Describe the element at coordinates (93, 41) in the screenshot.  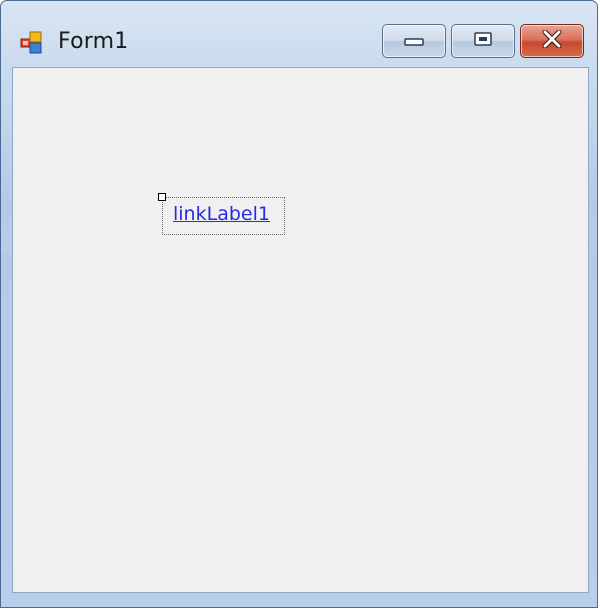
I see `window-title: Form1` at that location.